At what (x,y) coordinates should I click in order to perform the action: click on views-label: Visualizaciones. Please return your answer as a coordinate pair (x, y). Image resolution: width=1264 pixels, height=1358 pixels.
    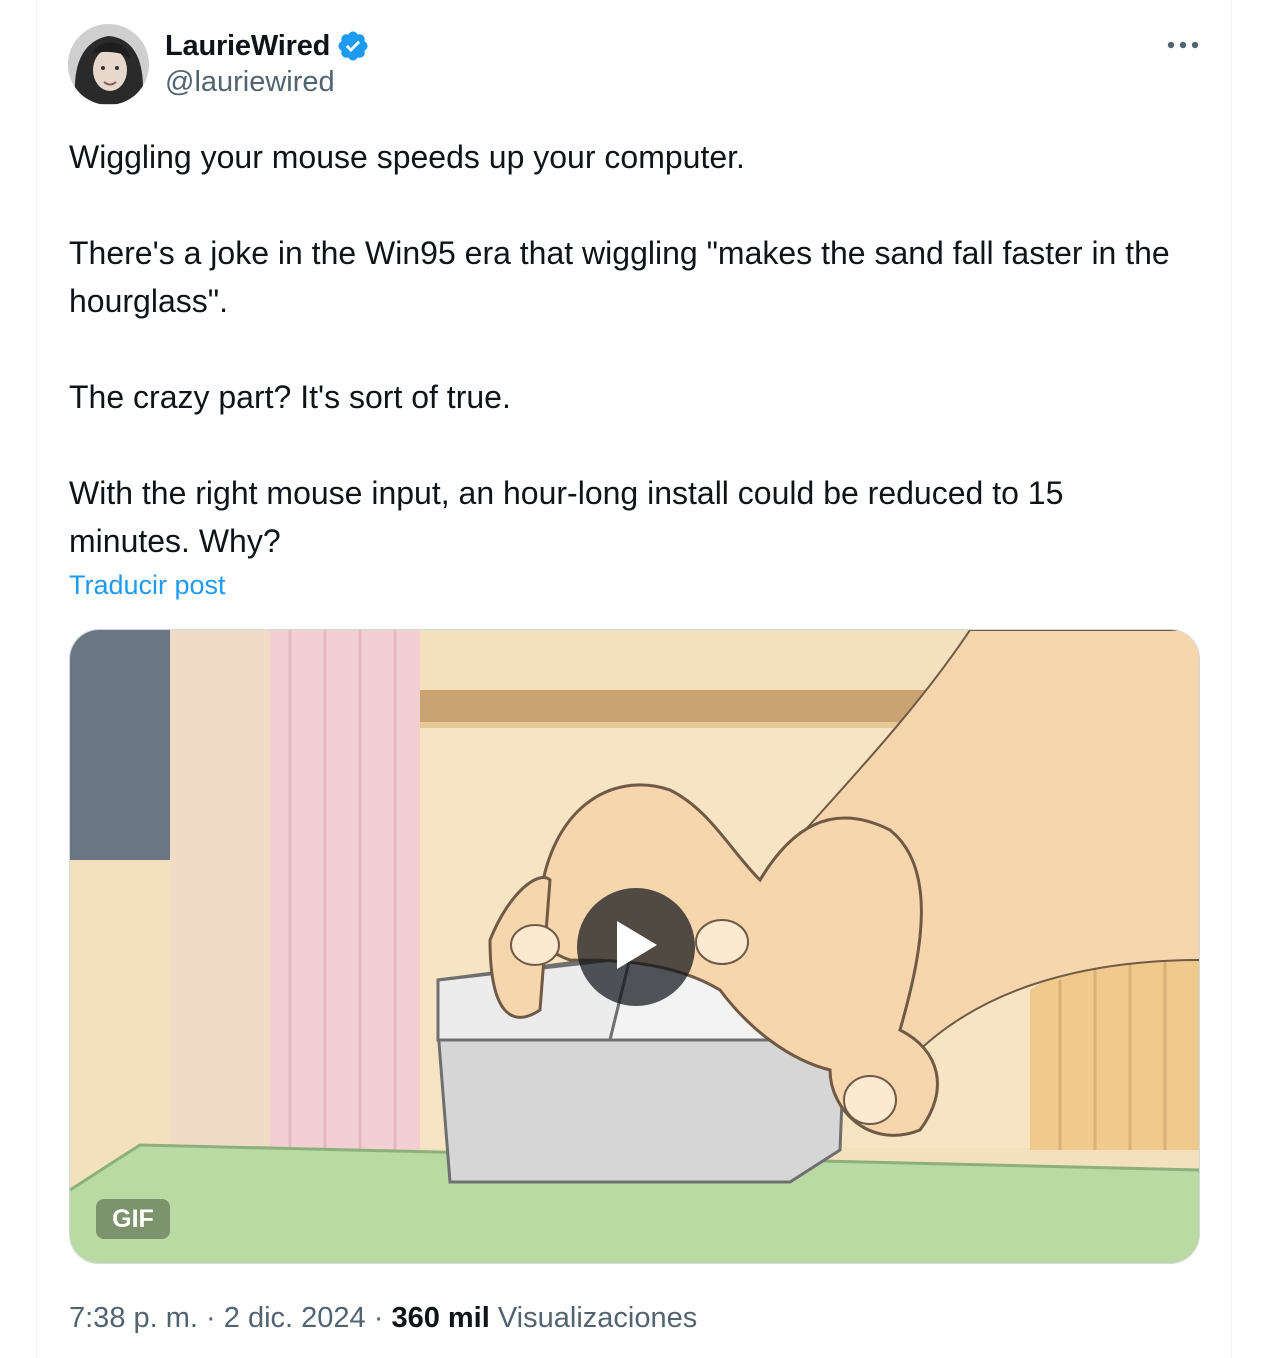
    Looking at the image, I should click on (597, 1318).